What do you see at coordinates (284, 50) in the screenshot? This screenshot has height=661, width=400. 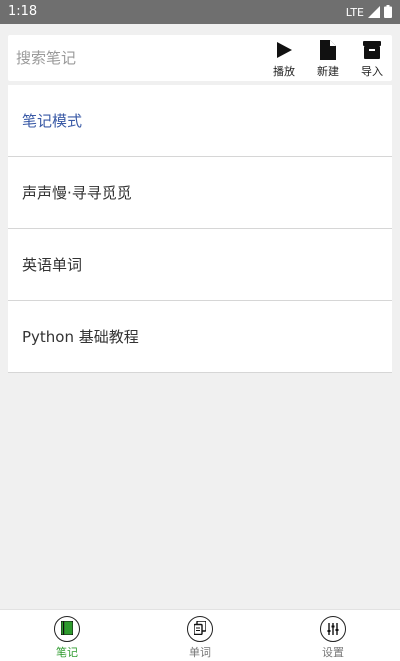 I see `play-icon` at bounding box center [284, 50].